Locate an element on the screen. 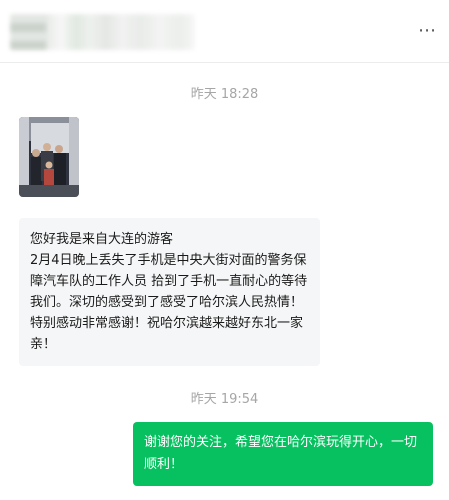 The height and width of the screenshot is (500, 449). outgoing-message: 谢谢您的关注，希望您在哈尔滨玩得开心，一切顺利！ is located at coordinates (283, 454).